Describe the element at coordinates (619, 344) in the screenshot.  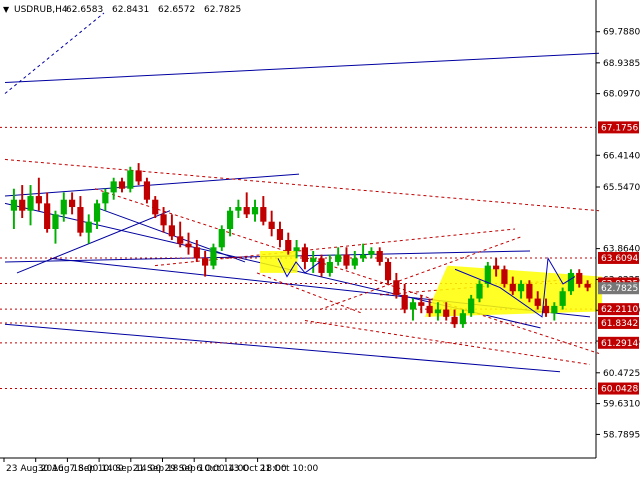
I see `price-level-label: 61.2914` at that location.